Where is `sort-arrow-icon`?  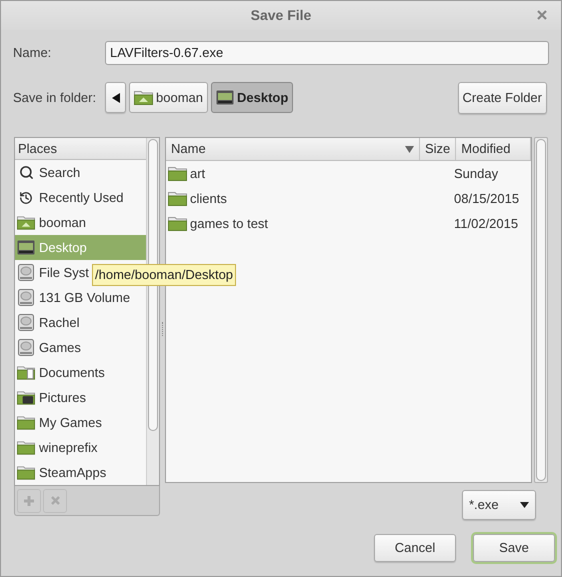 sort-arrow-icon is located at coordinates (409, 149).